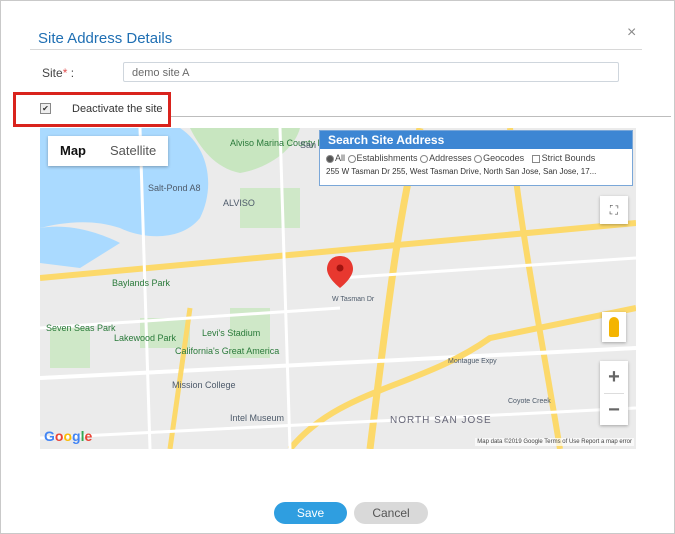 The width and height of the screenshot is (675, 534). Describe the element at coordinates (535, 158) in the screenshot. I see `strict-bounds-checkbox` at that location.